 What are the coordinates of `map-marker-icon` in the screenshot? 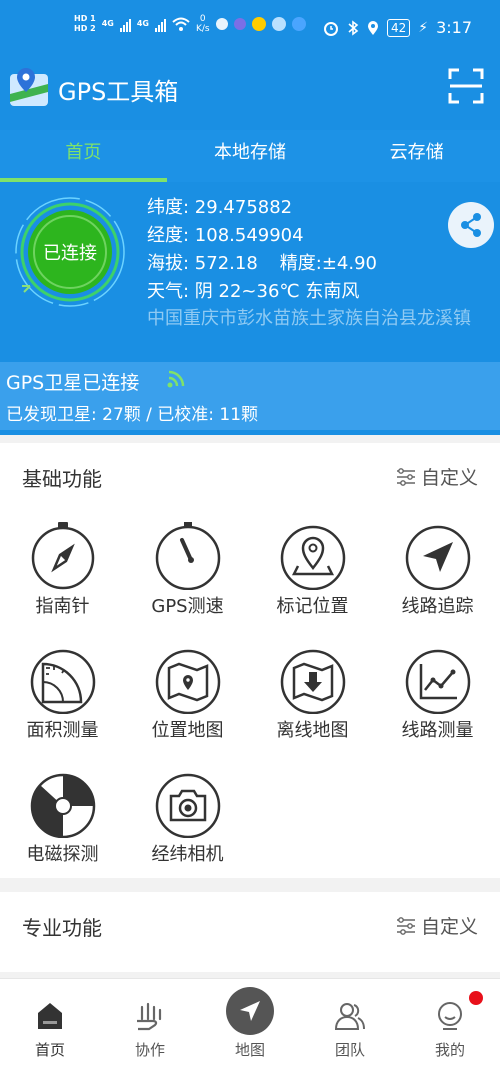 It's located at (312, 557).